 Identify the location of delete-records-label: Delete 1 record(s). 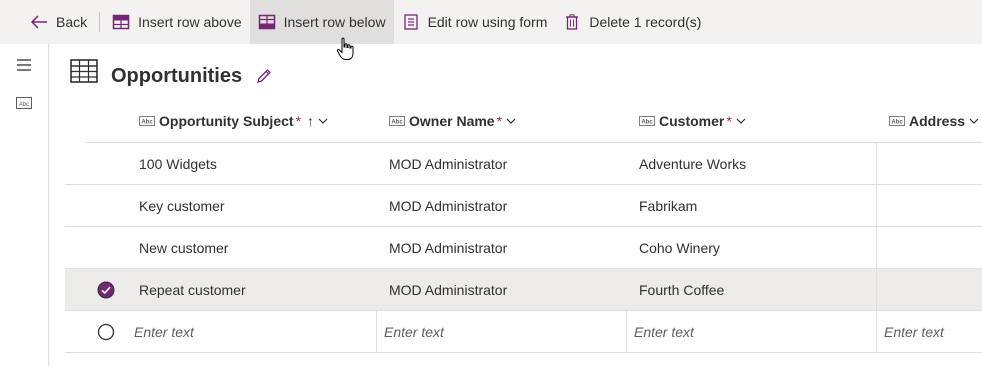
(645, 22).